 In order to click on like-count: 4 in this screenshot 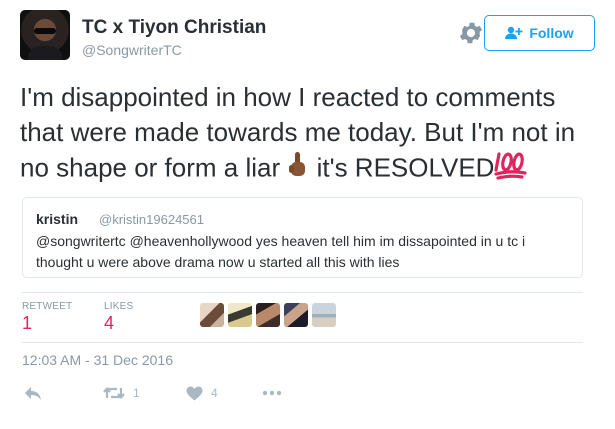, I will do `click(214, 393)`.